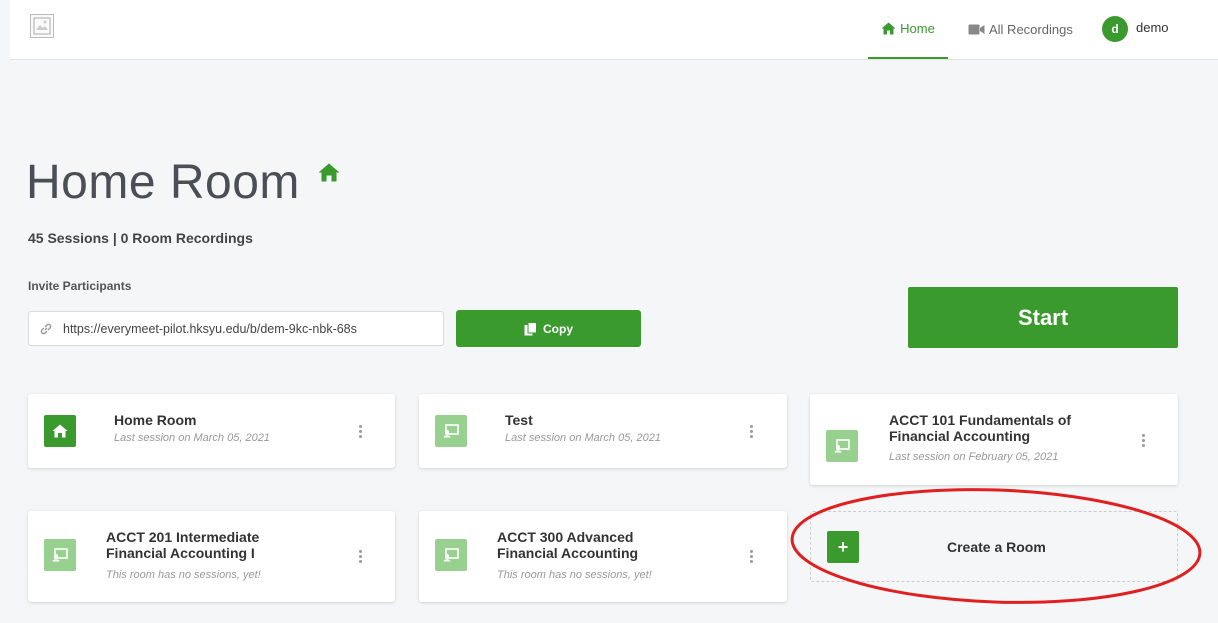 Image resolution: width=1218 pixels, height=623 pixels. I want to click on room-last-session: Last session on February 05, 2021, so click(974, 457).